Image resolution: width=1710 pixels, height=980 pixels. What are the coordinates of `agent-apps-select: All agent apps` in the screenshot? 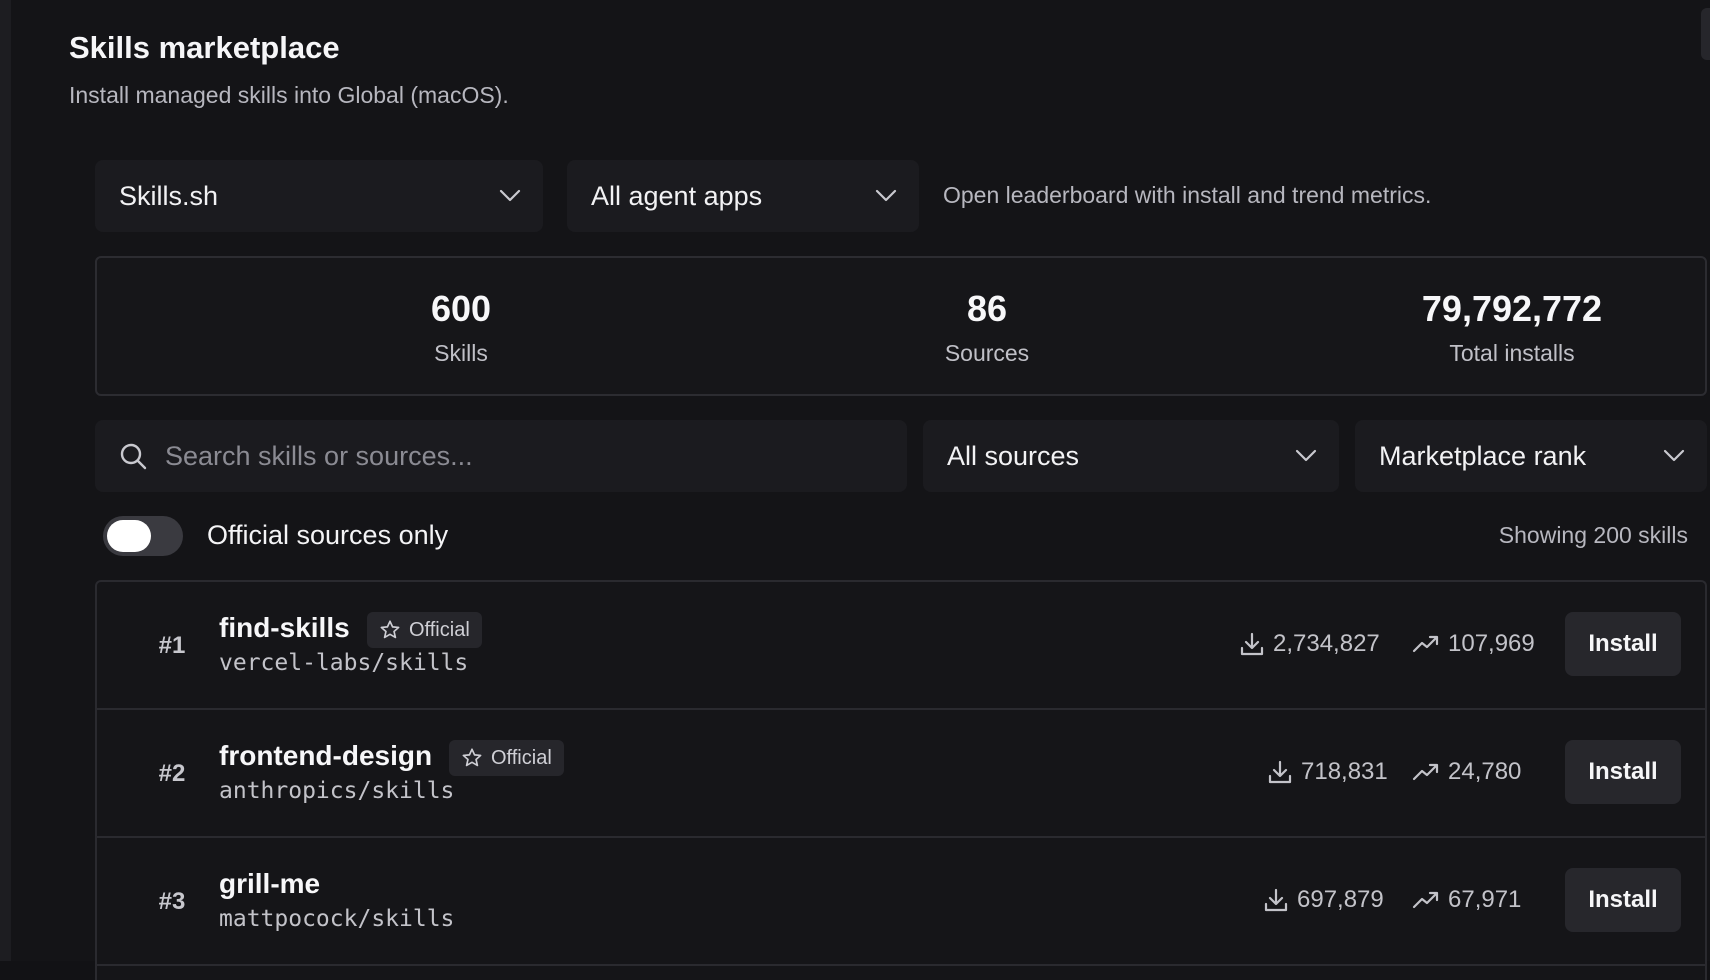 It's located at (743, 196).